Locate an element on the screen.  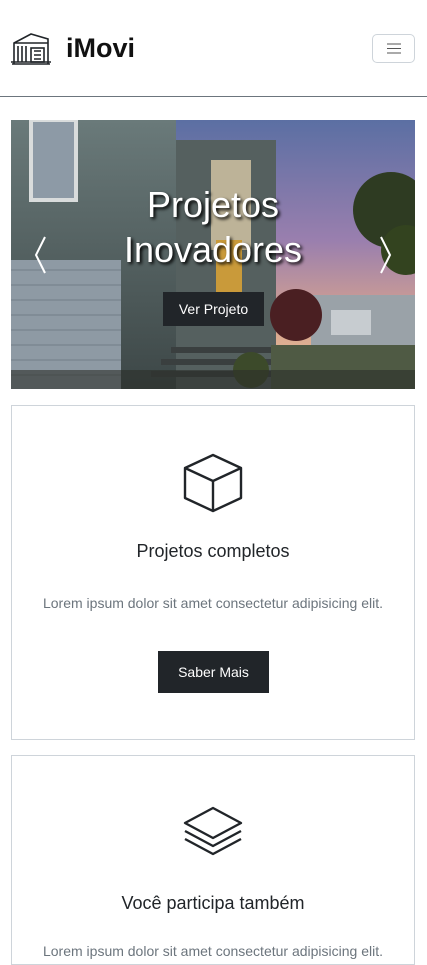
brand-name: iMovi is located at coordinates (100, 48).